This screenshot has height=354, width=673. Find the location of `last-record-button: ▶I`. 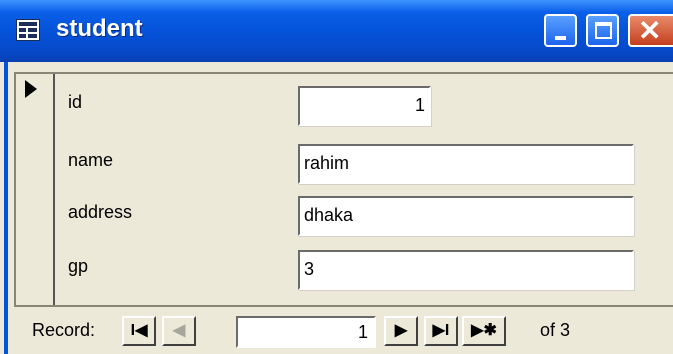

last-record-button: ▶I is located at coordinates (441, 331).